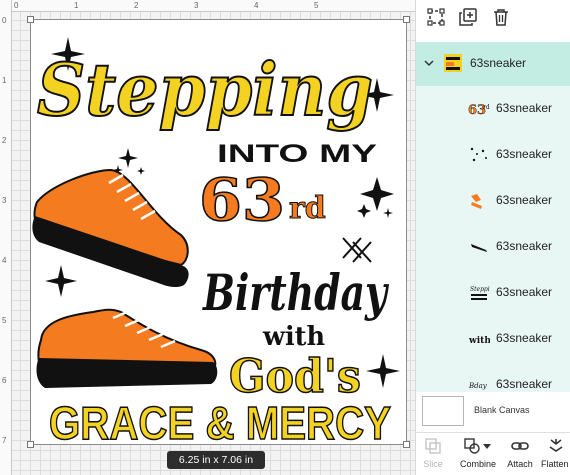 The height and width of the screenshot is (475, 570). What do you see at coordinates (472, 446) in the screenshot?
I see `combine-icon` at bounding box center [472, 446].